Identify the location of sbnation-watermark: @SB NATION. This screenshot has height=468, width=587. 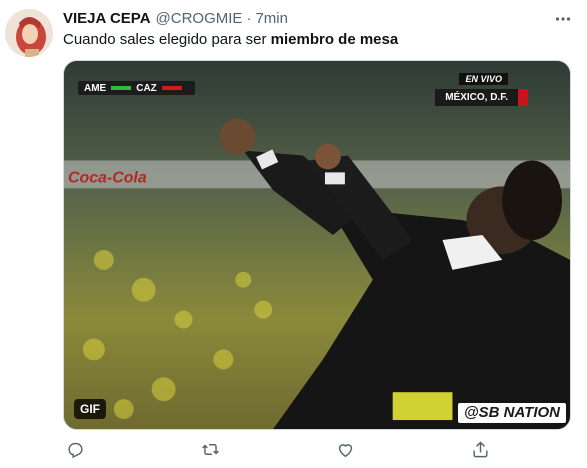
(511, 413).